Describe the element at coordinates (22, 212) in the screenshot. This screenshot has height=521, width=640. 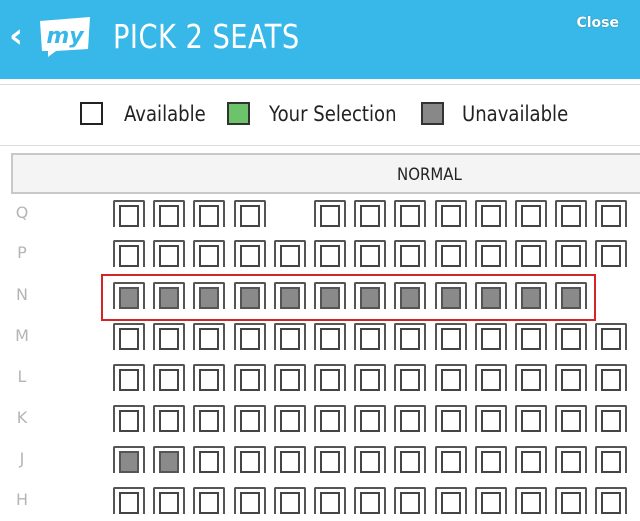
I see `row-label-q: Q` at that location.